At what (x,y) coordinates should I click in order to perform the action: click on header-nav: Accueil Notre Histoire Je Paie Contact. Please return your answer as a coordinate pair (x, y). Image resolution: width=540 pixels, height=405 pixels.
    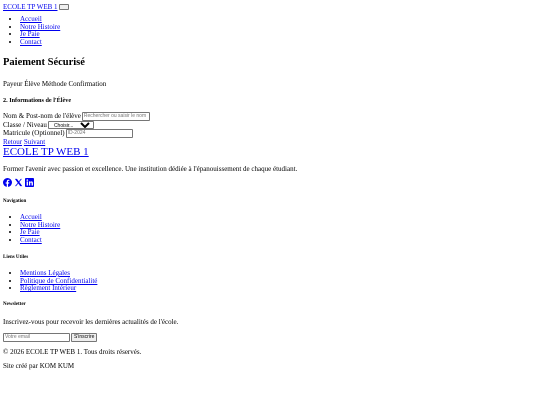
    Looking at the image, I should click on (31, 30).